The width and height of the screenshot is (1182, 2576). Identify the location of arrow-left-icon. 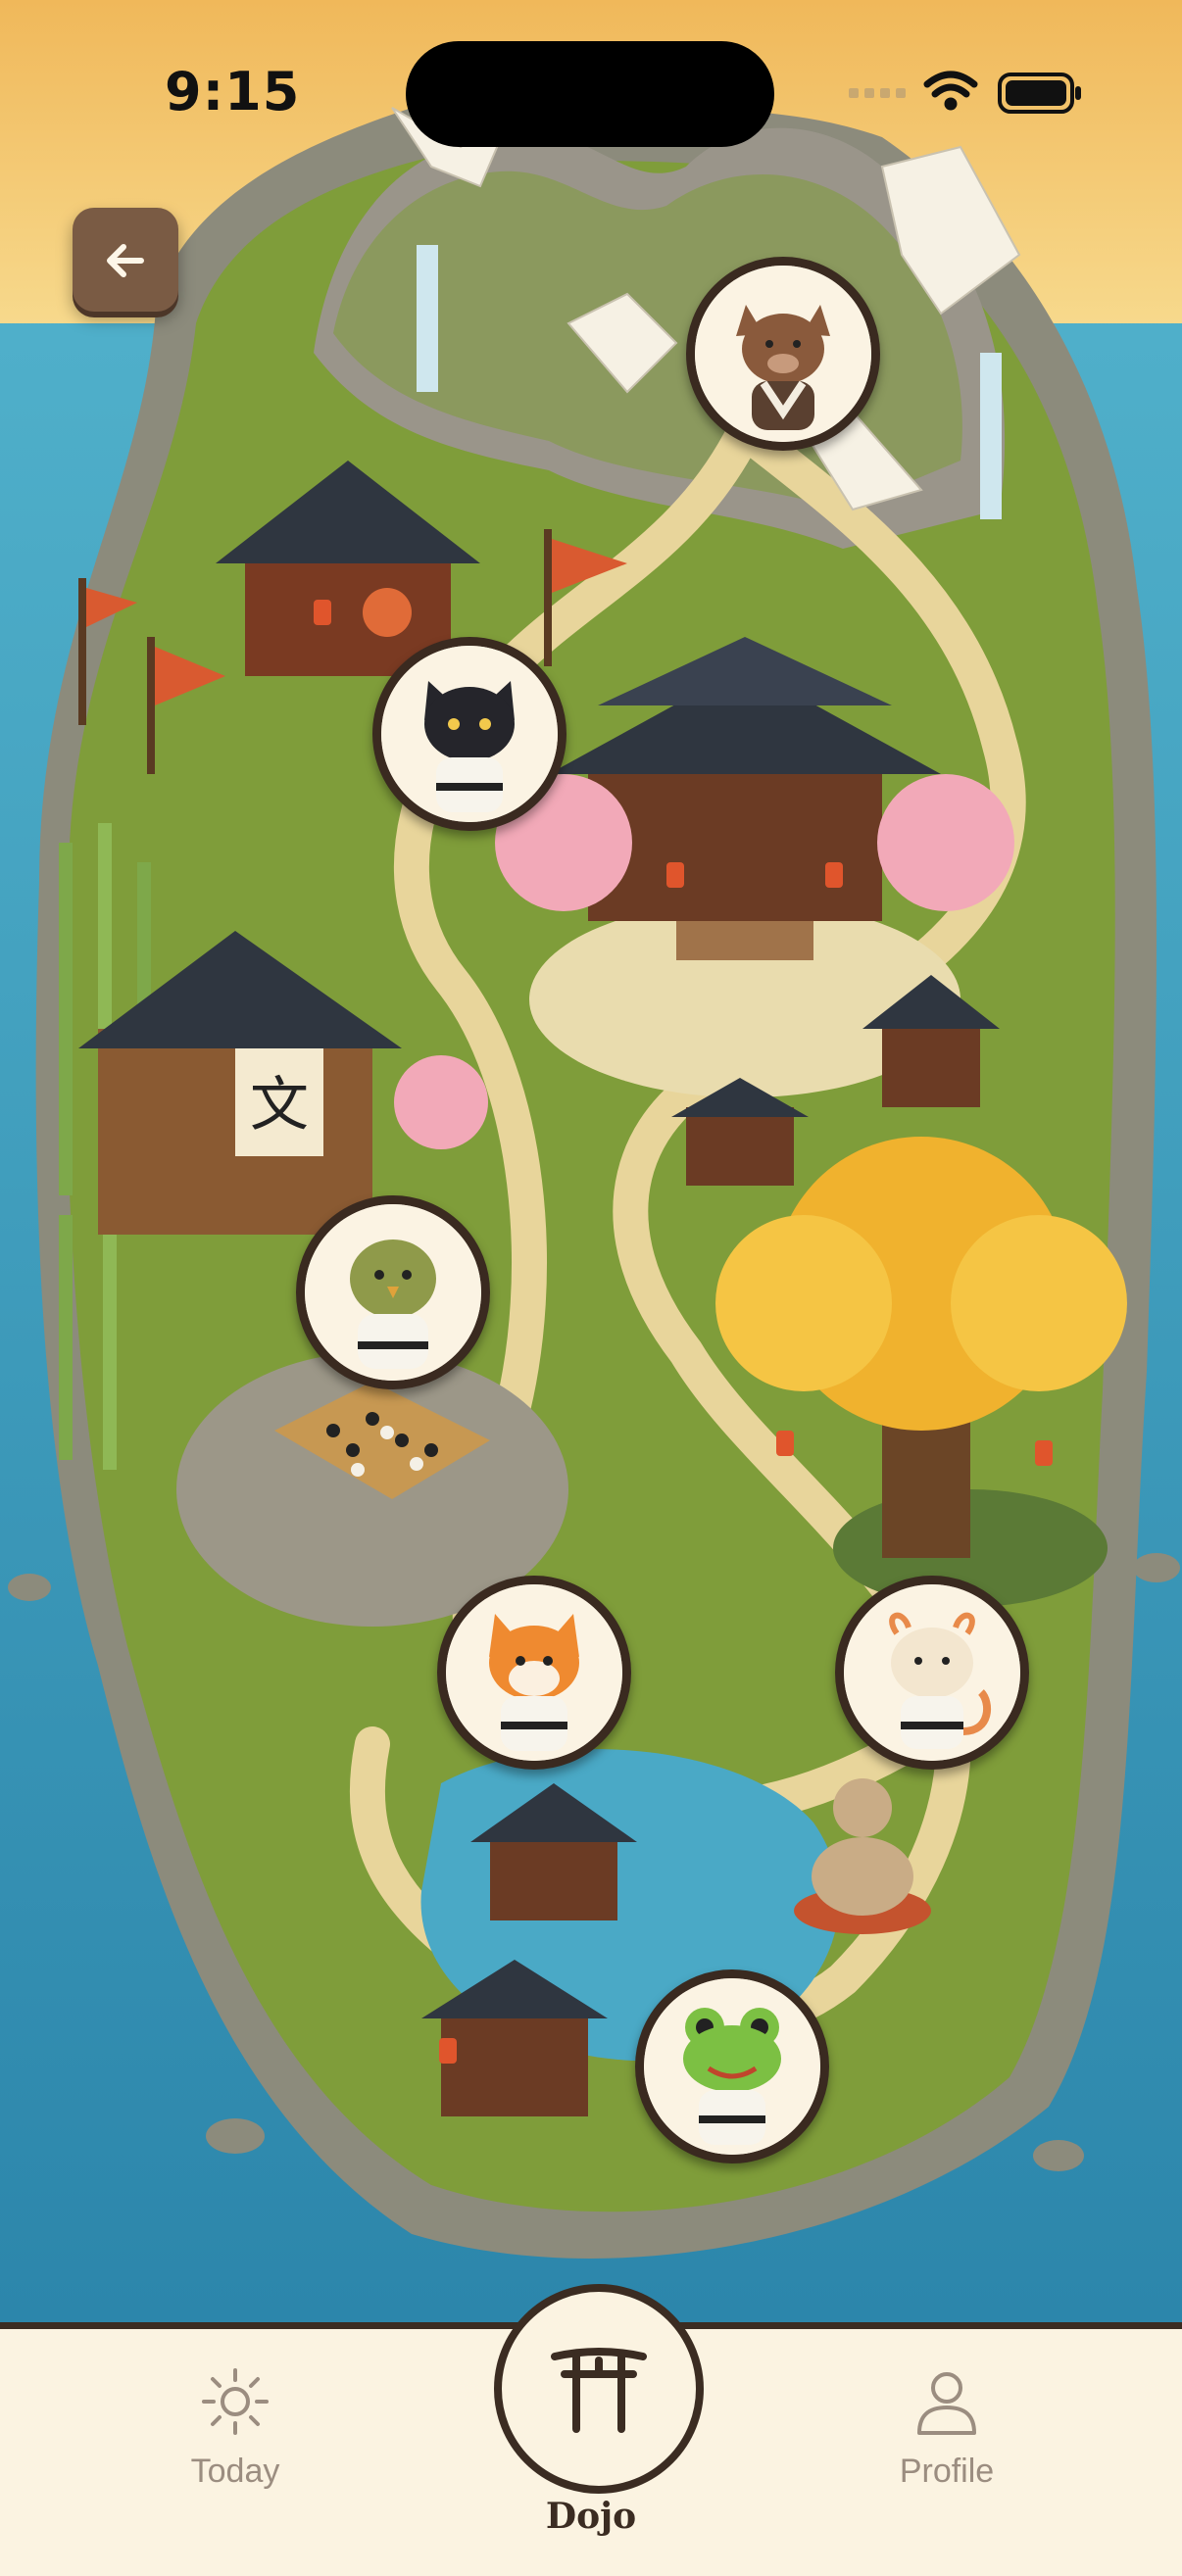
(125, 260).